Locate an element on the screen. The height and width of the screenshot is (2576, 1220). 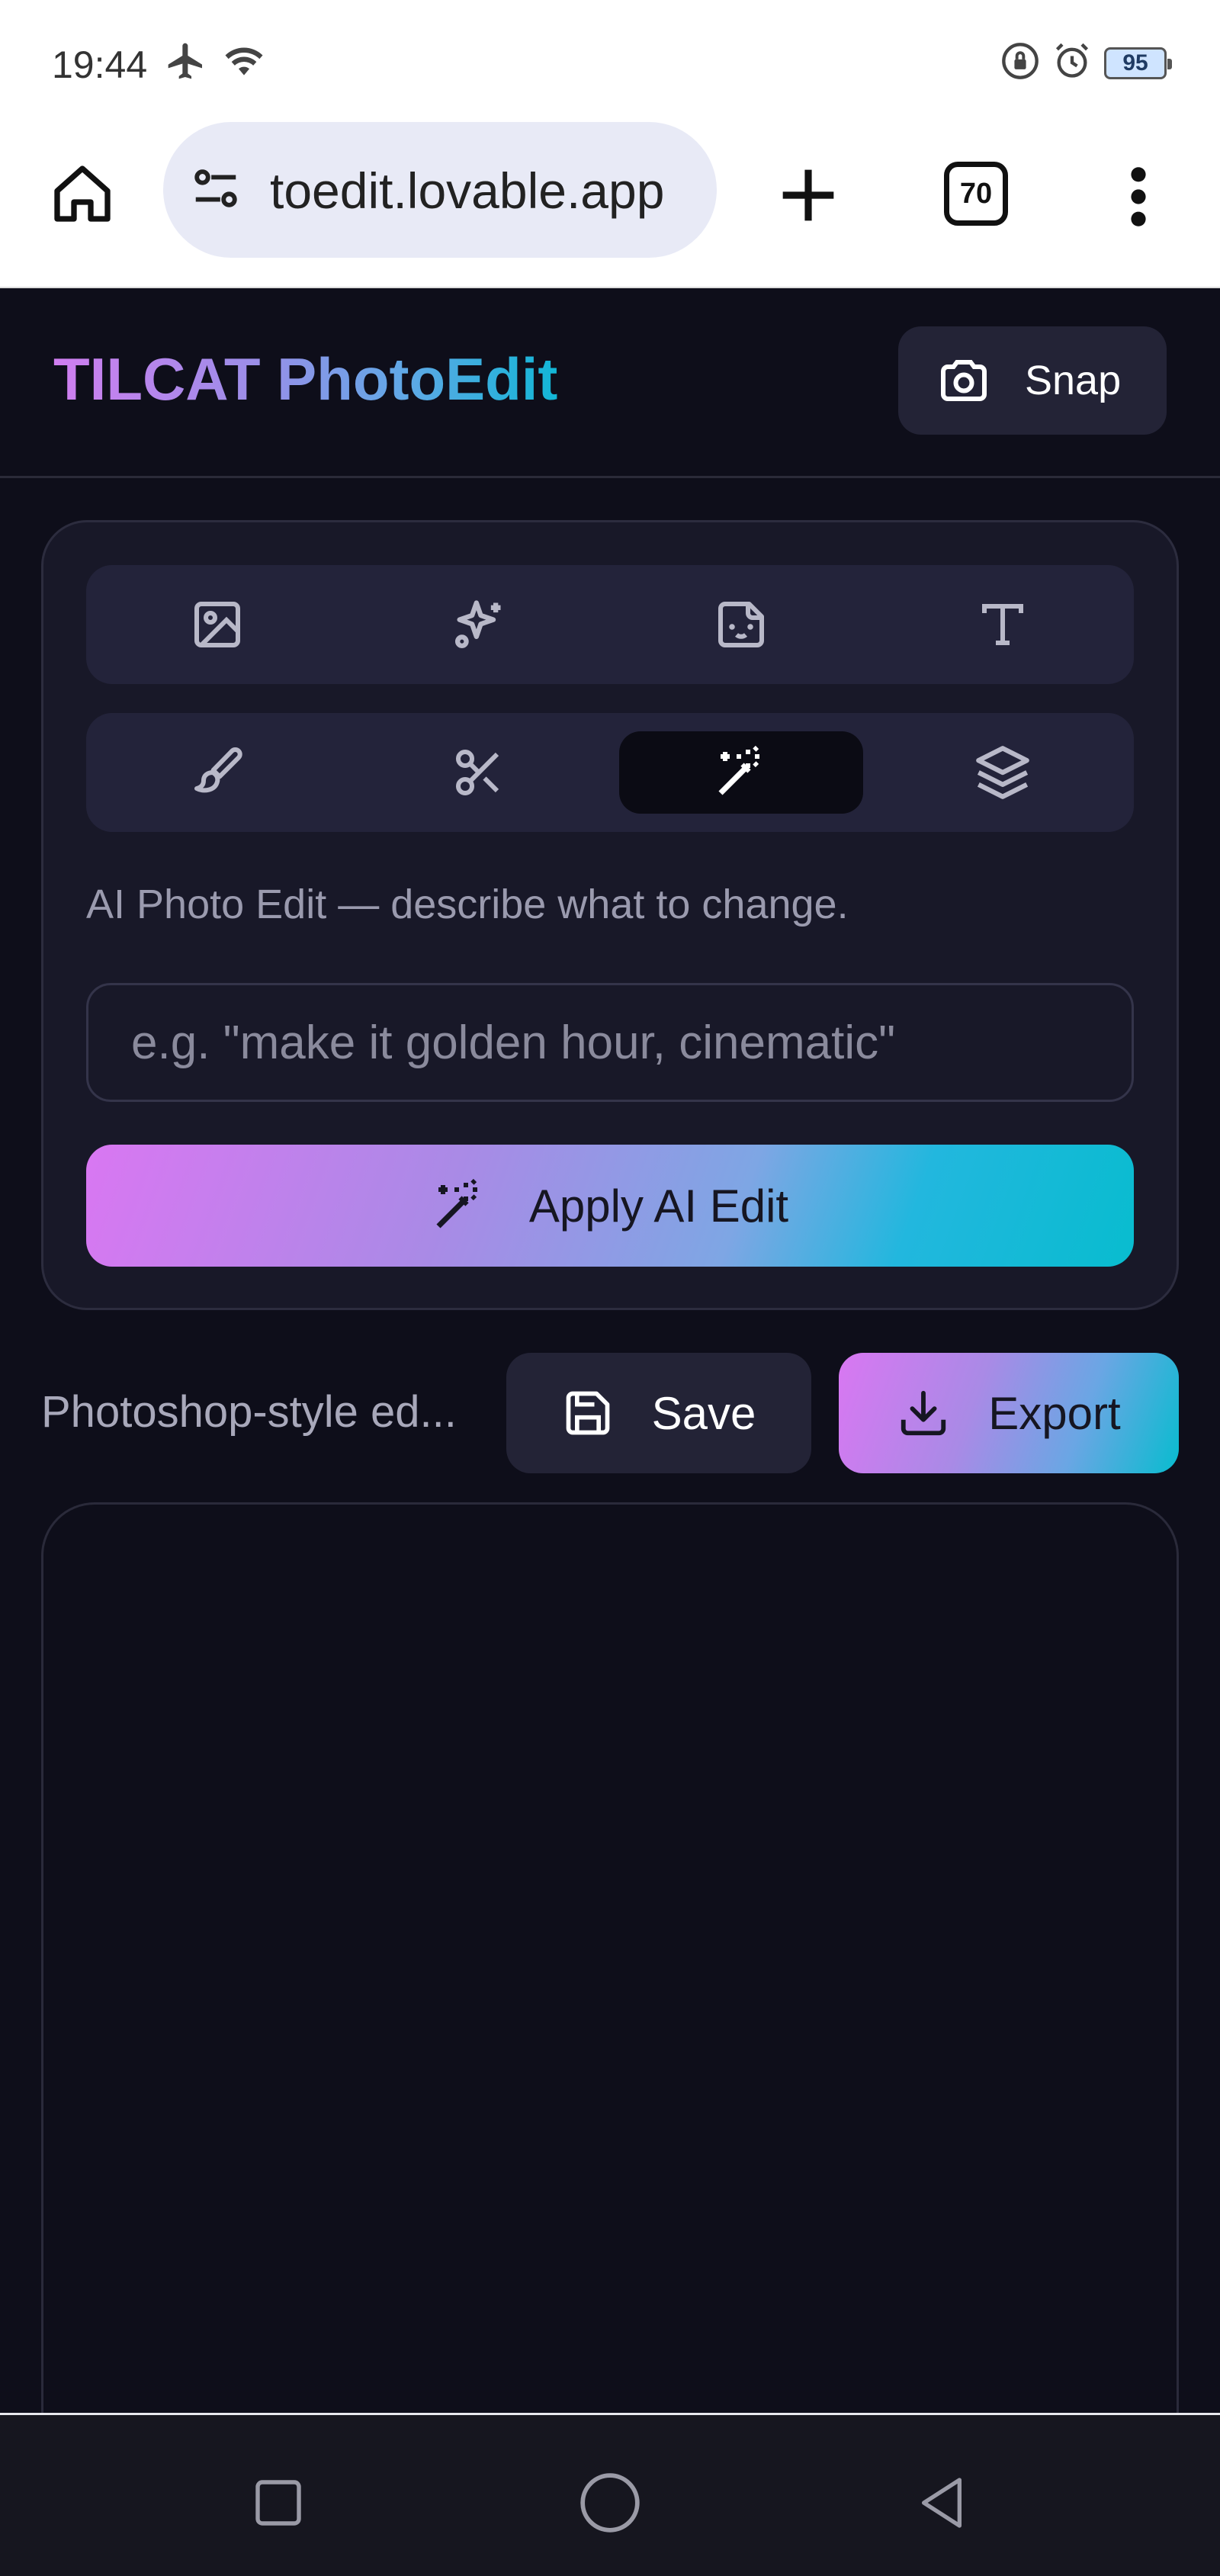
ai-edit-hint: AI Photo Edit — describe what to change. is located at coordinates (467, 904).